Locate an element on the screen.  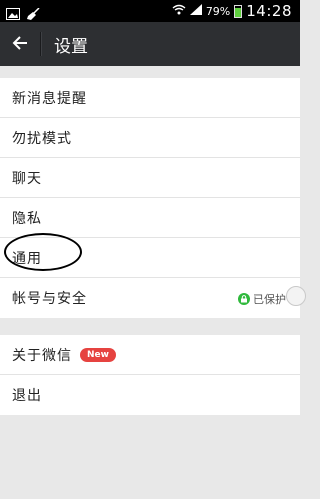
setting-do-not-disturb: 勿扰模式 is located at coordinates (150, 138).